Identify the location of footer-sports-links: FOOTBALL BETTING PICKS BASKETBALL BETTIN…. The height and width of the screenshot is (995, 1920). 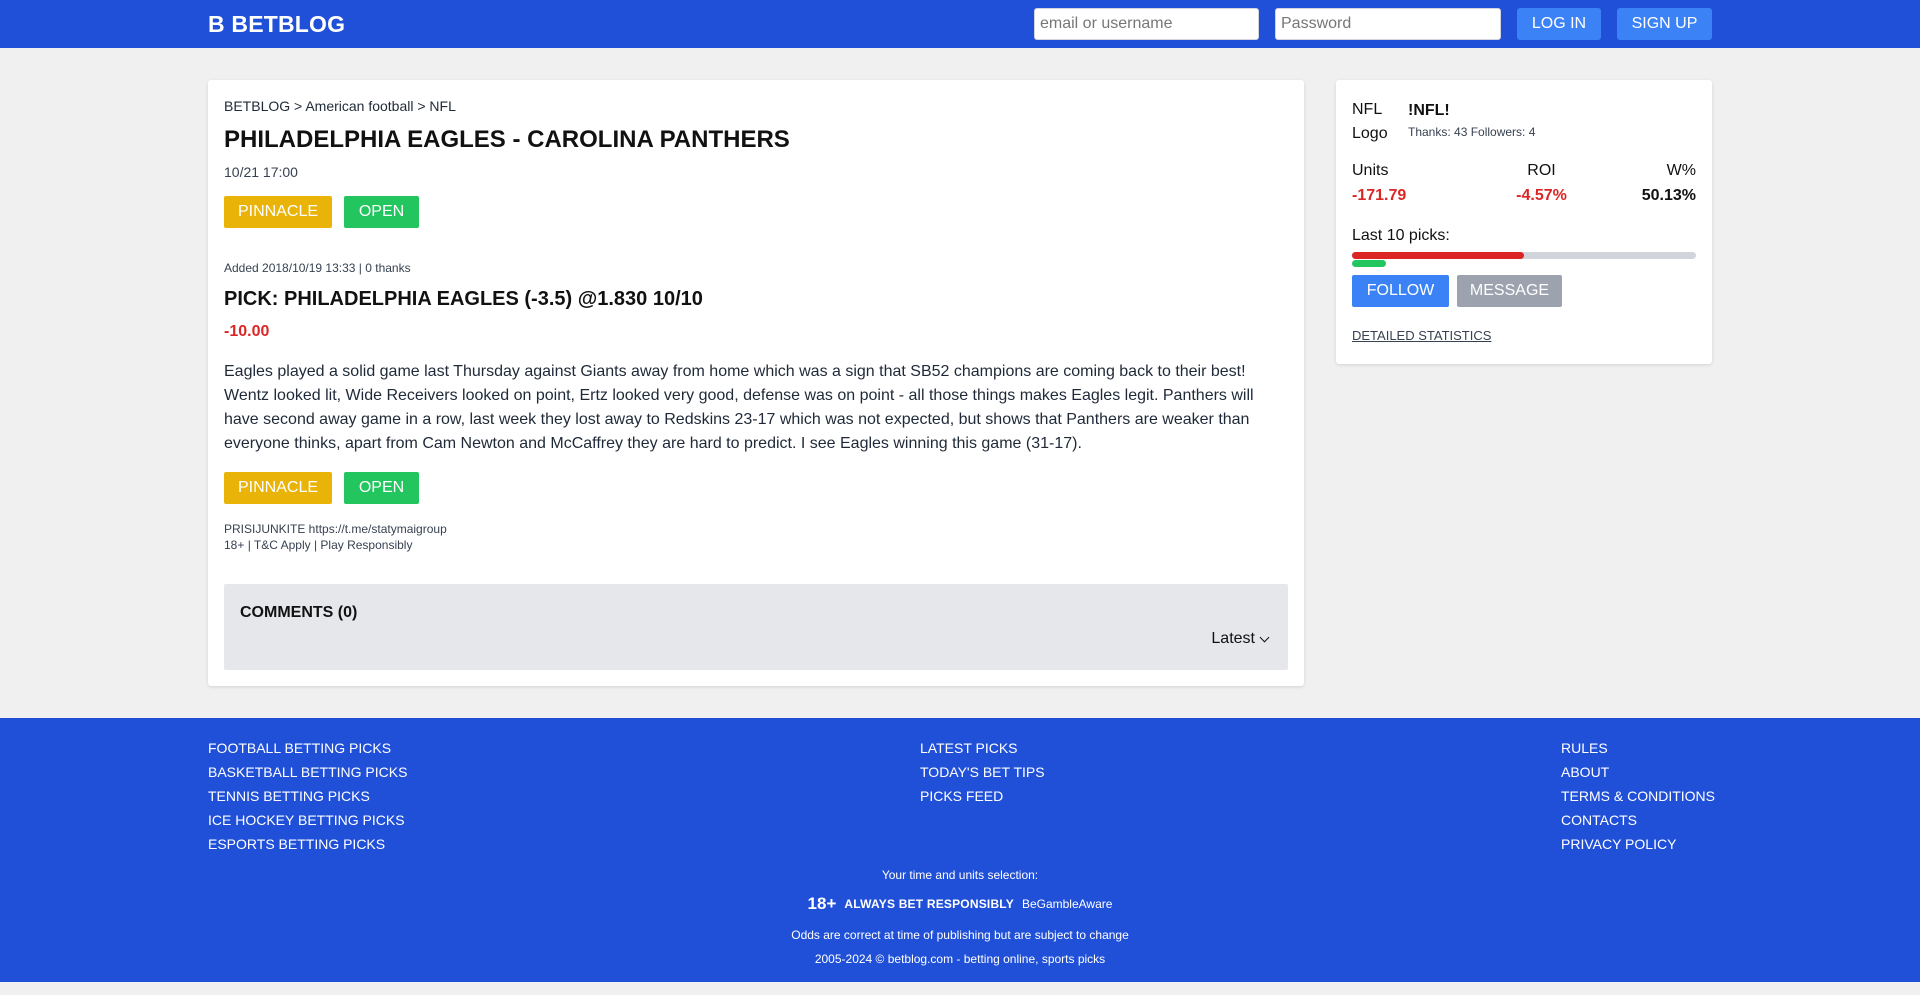
(307, 796).